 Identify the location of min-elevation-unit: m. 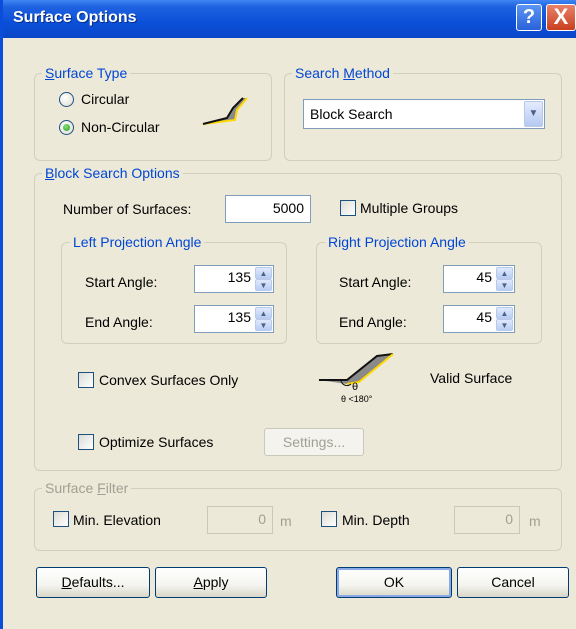
(286, 521).